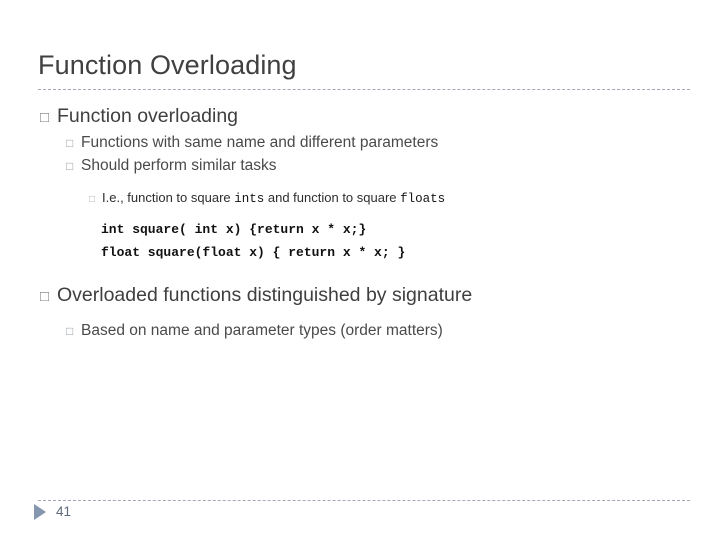  Describe the element at coordinates (148, 116) in the screenshot. I see `bullet-label: Function overloading` at that location.